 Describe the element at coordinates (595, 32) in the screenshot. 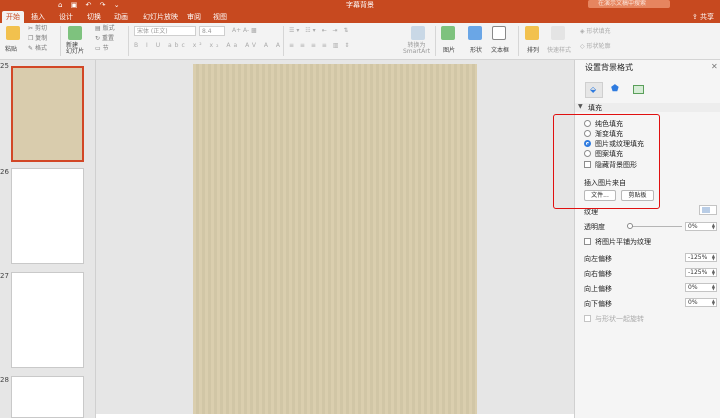

I see `shape-fill-button: ◈ 形状填充` at that location.